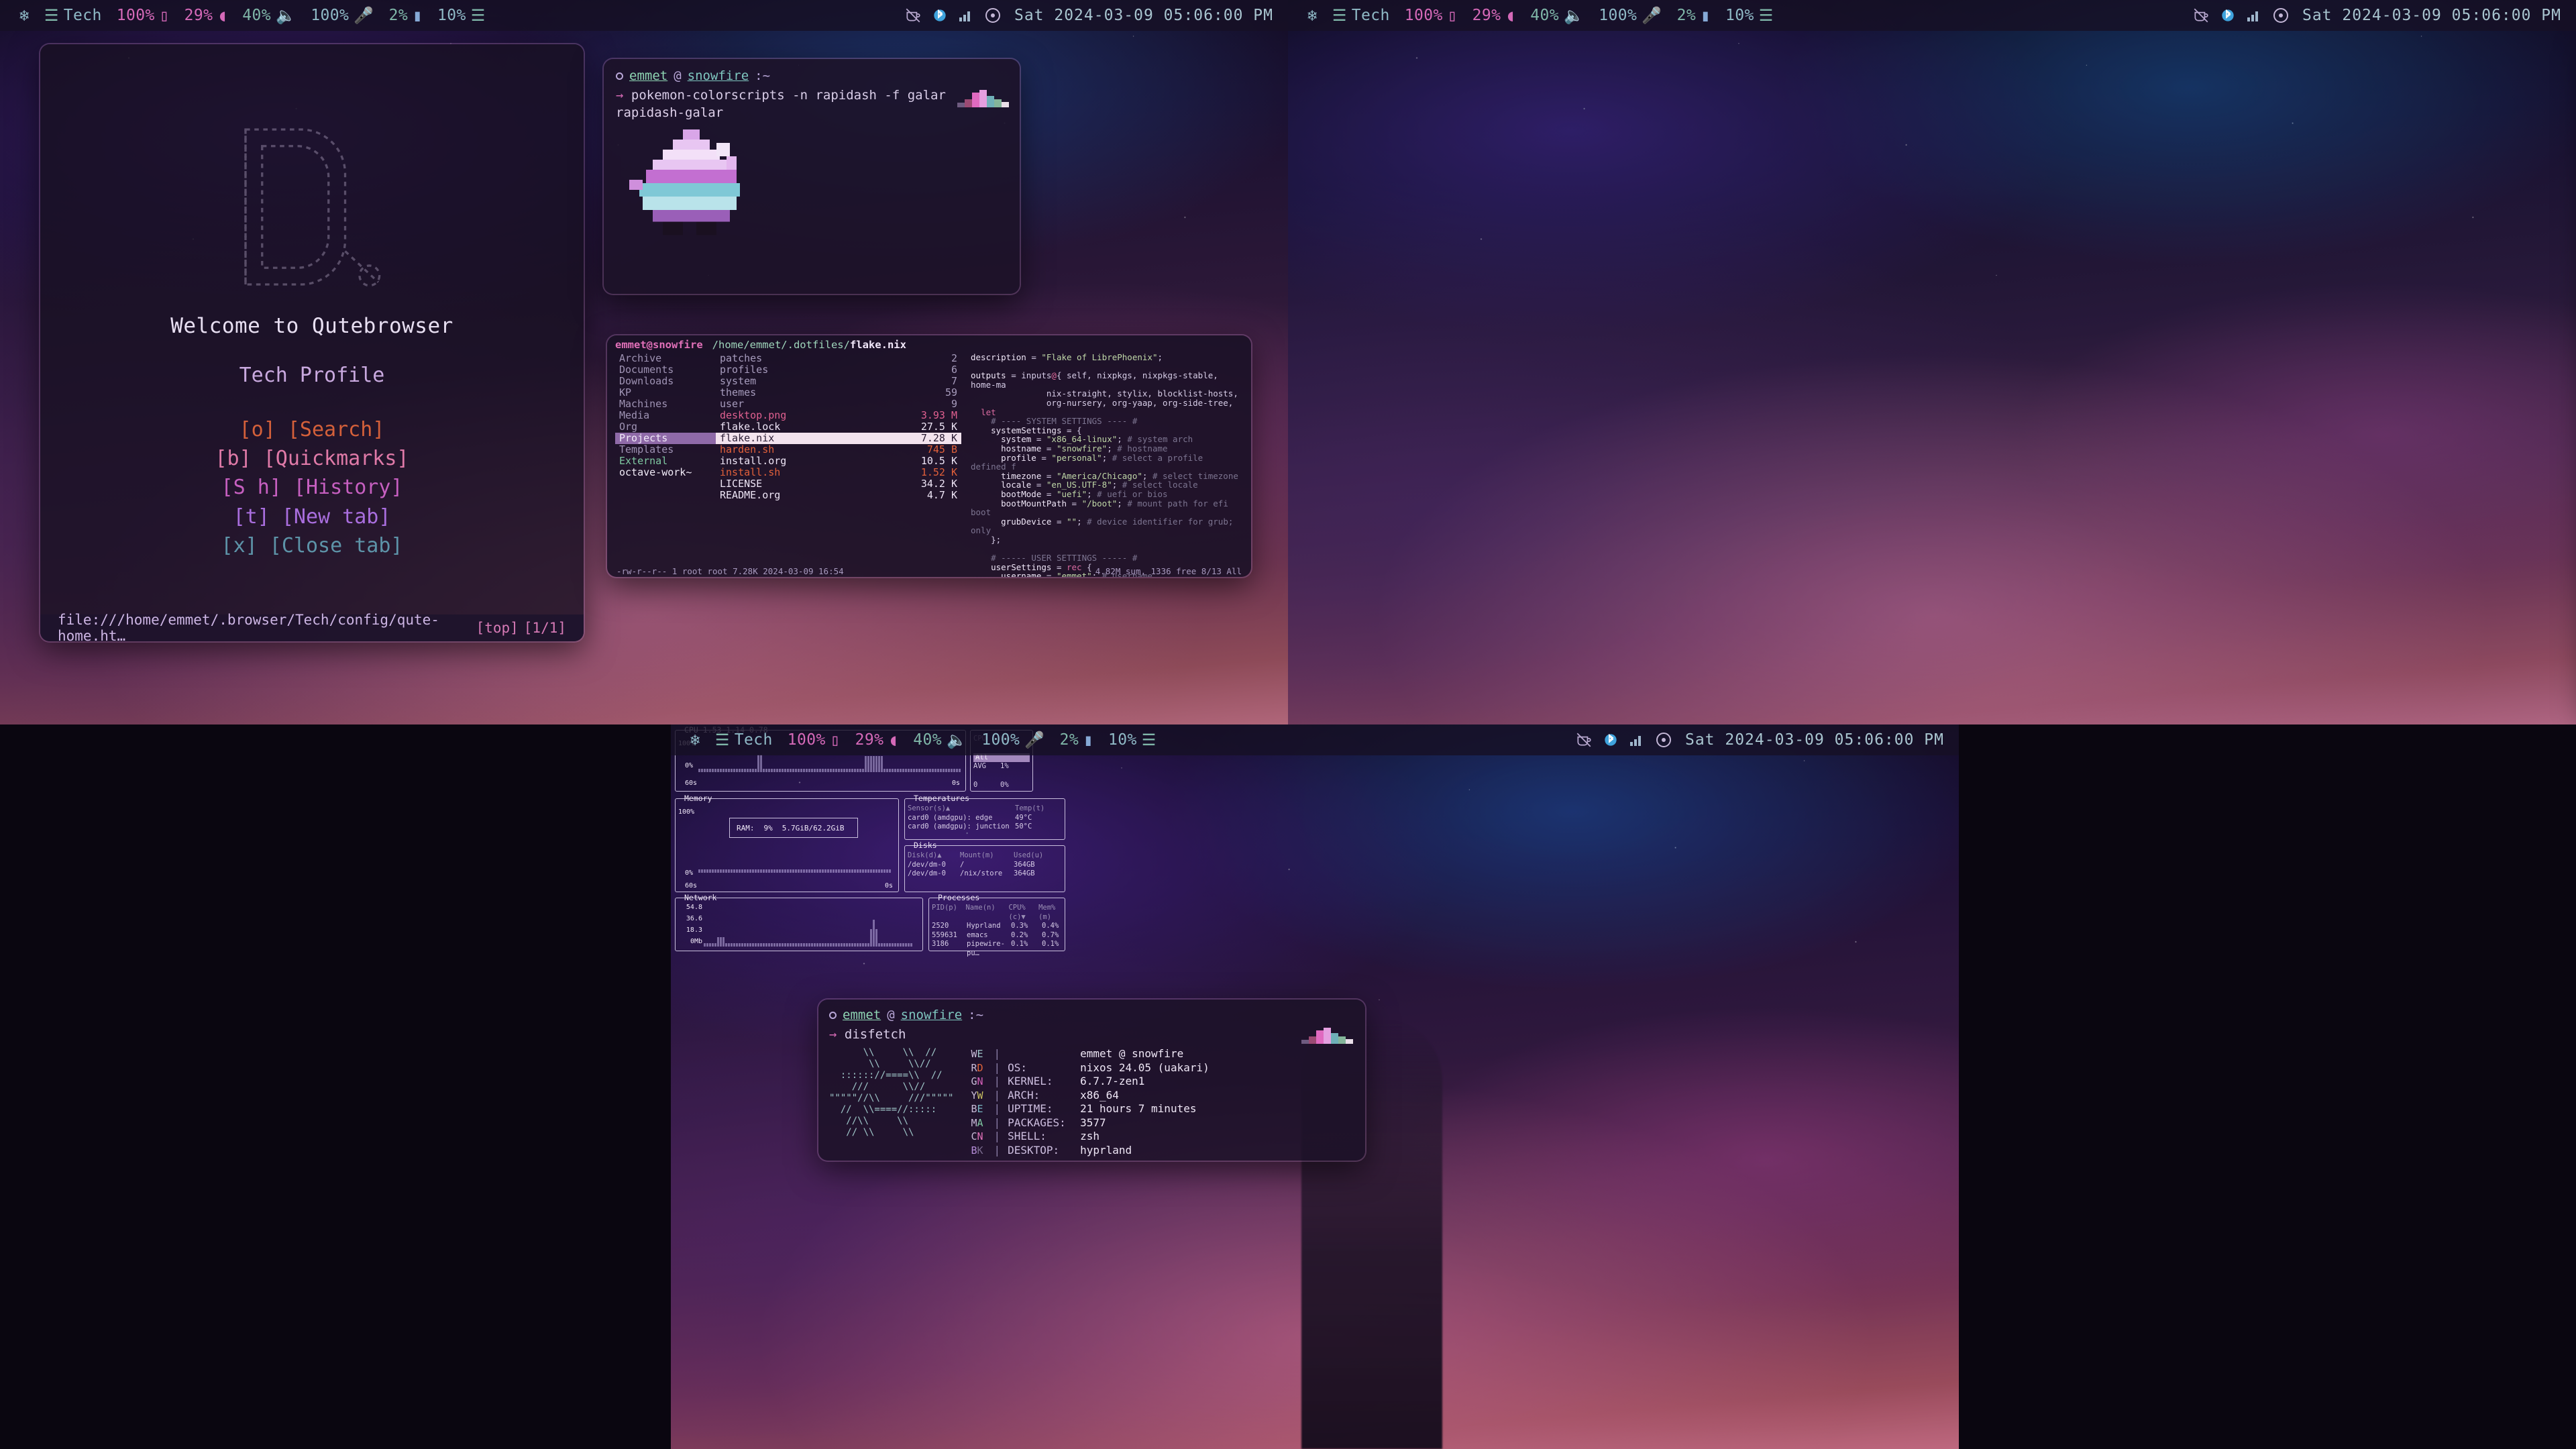  What do you see at coordinates (1574, 15) in the screenshot?
I see `volume-icon: 🔈` at bounding box center [1574, 15].